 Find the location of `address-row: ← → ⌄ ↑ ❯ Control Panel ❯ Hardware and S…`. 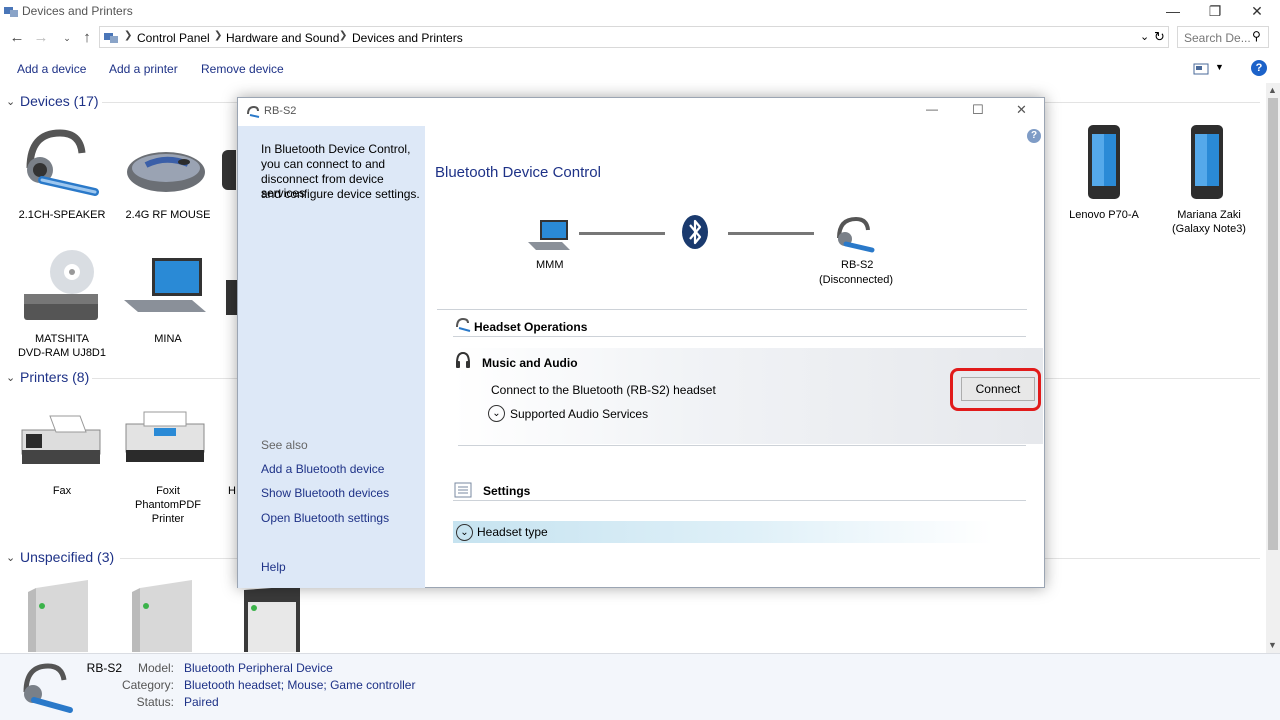

address-row: ← → ⌄ ↑ ❯ Control Panel ❯ Hardware and S… is located at coordinates (640, 38).